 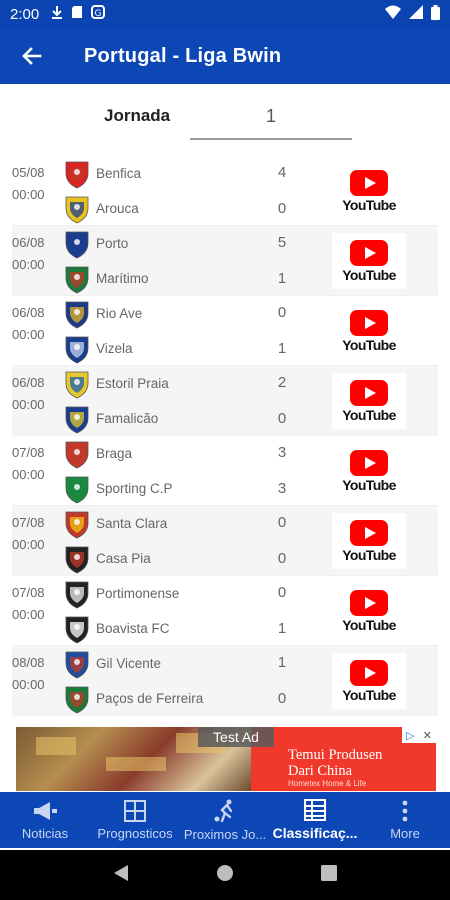 What do you see at coordinates (315, 810) in the screenshot?
I see `table-icon` at bounding box center [315, 810].